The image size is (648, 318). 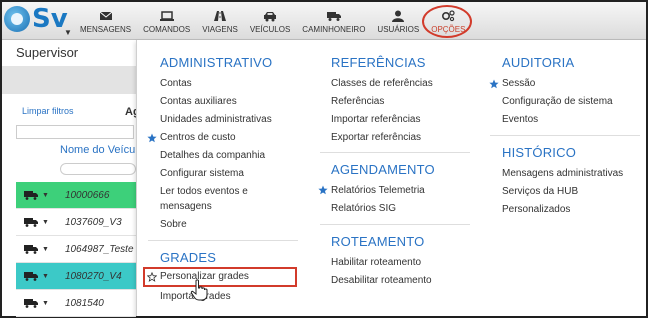 I want to click on nav-item-mensagens: MENSAGENS, so click(x=105, y=20).